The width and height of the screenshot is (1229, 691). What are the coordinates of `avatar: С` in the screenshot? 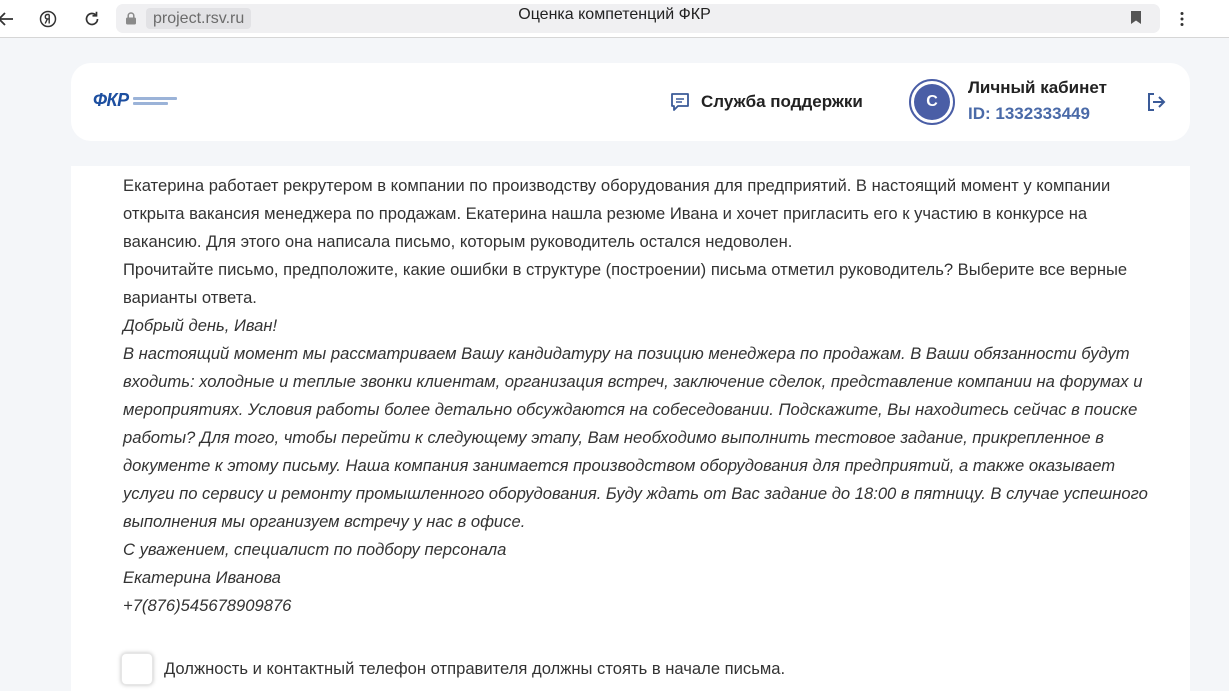 It's located at (932, 102).